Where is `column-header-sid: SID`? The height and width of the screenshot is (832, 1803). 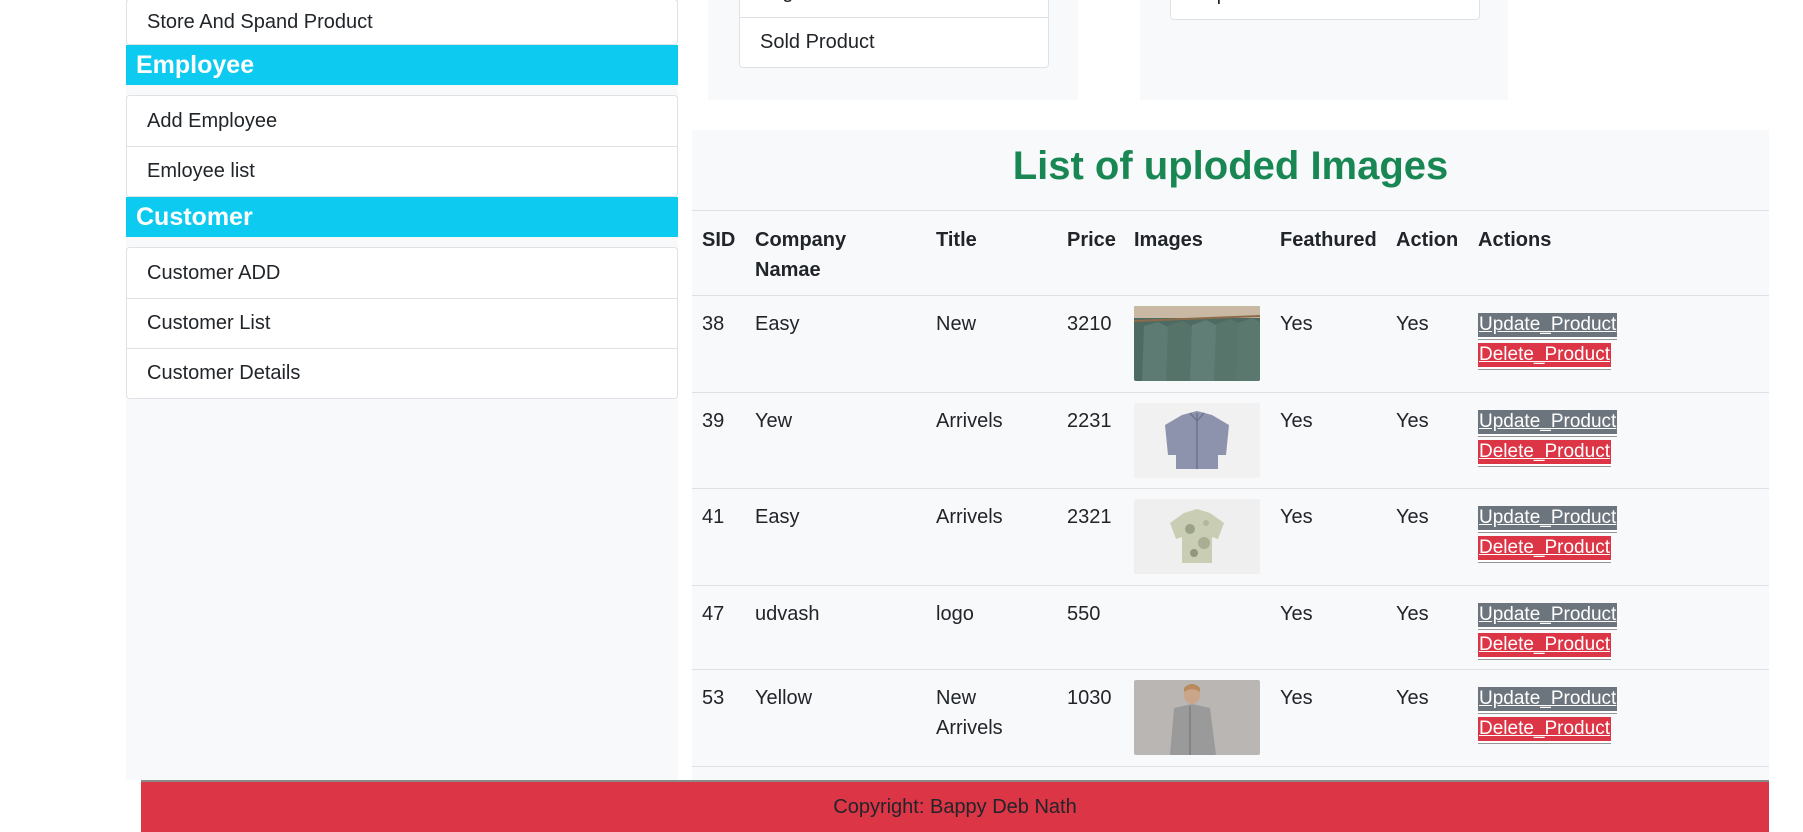 column-header-sid: SID is located at coordinates (718, 253).